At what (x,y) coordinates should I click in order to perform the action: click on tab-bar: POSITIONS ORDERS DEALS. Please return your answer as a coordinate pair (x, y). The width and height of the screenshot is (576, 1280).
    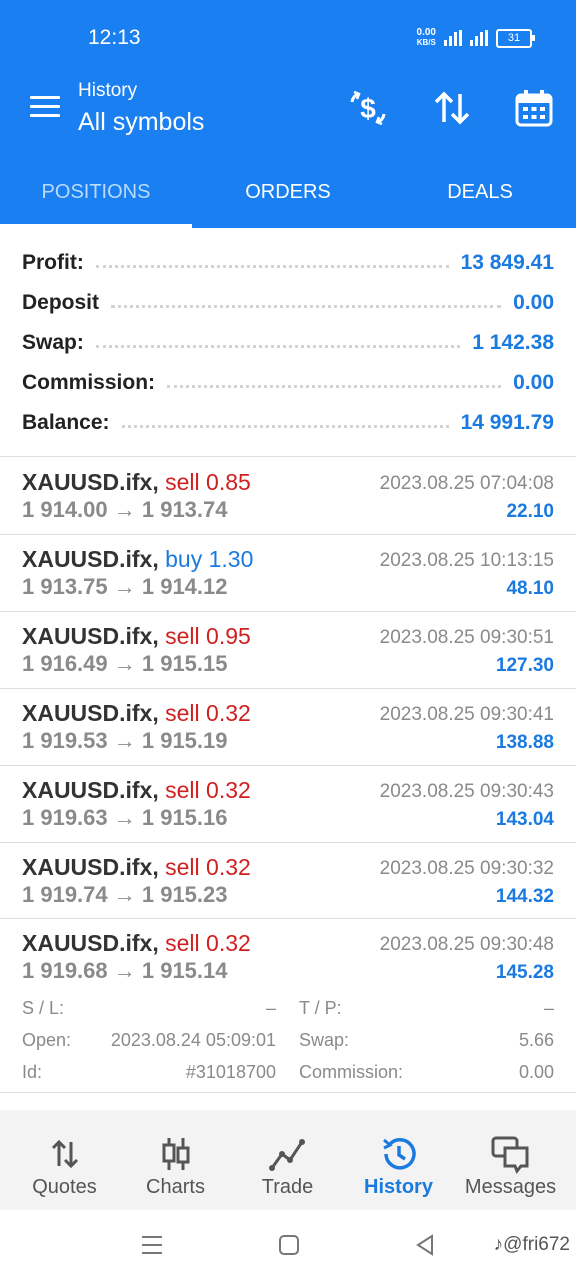
    Looking at the image, I should click on (288, 190).